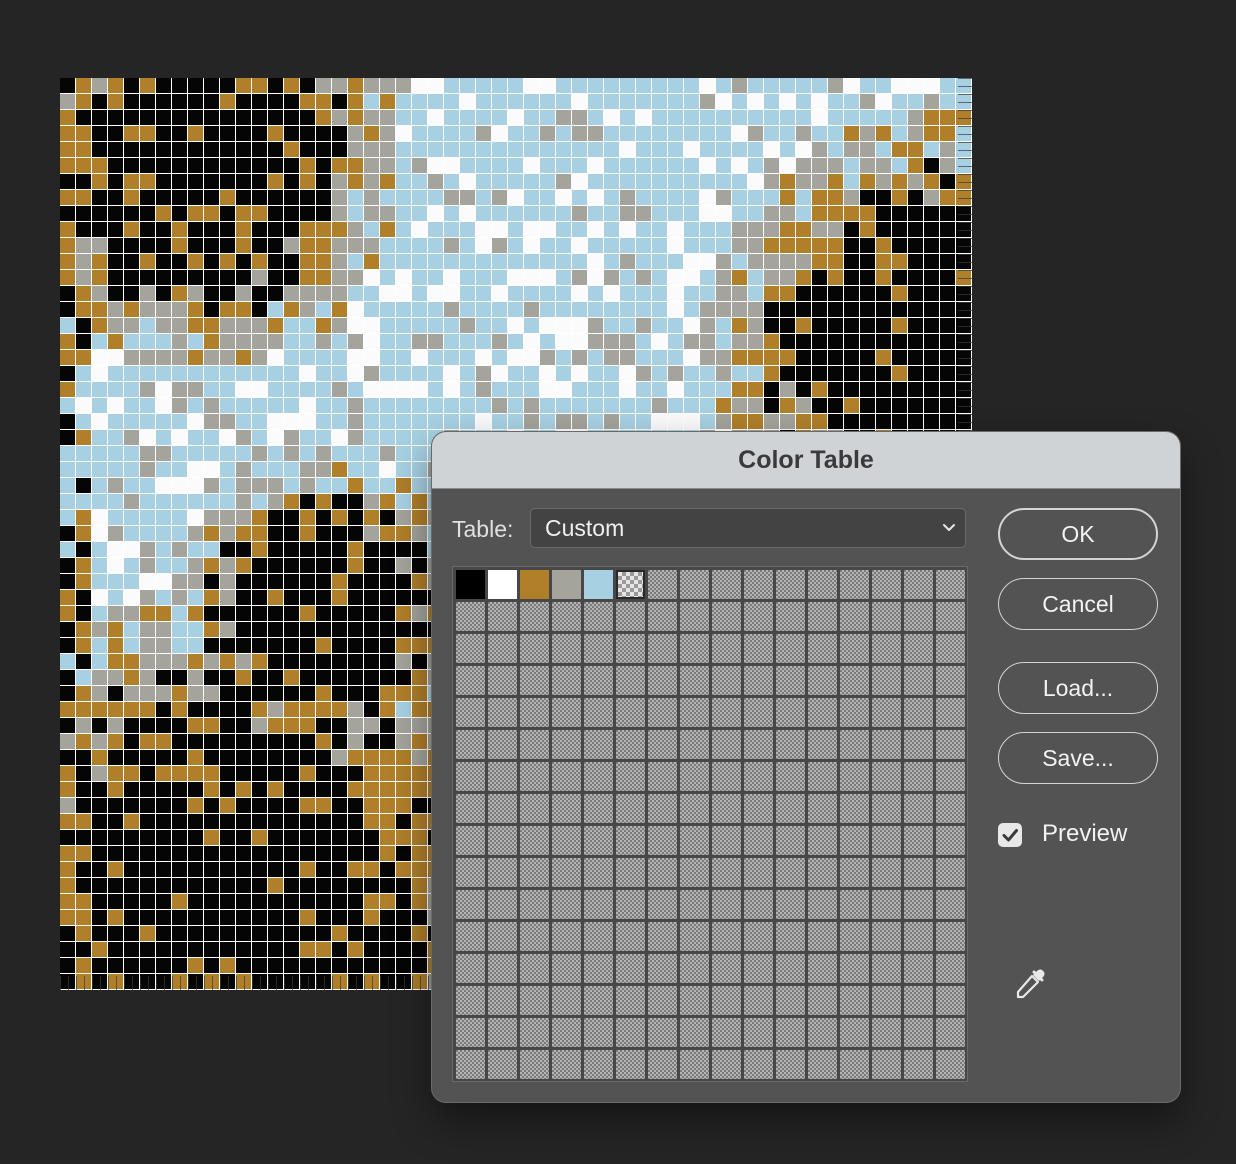  What do you see at coordinates (502, 584) in the screenshot?
I see `swatch-white` at bounding box center [502, 584].